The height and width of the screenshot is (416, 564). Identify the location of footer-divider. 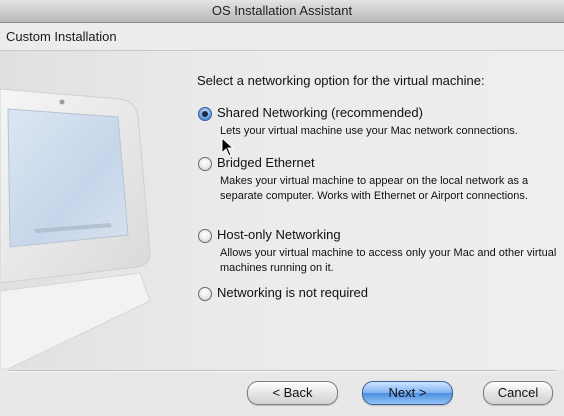
(282, 371).